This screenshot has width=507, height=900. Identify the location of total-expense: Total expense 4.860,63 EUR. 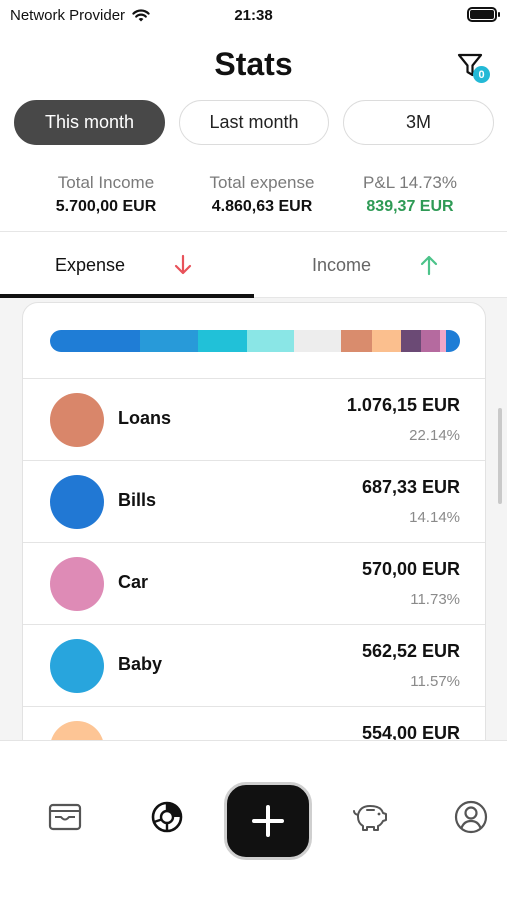
(262, 194).